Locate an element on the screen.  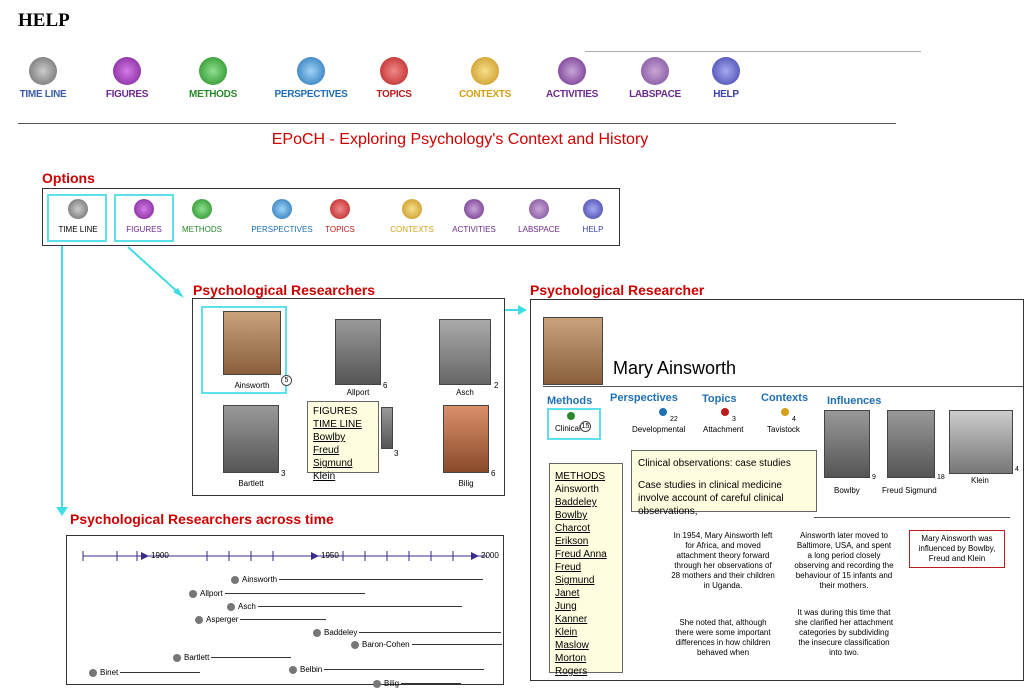
tooltip-link: Klein is located at coordinates (343, 476).